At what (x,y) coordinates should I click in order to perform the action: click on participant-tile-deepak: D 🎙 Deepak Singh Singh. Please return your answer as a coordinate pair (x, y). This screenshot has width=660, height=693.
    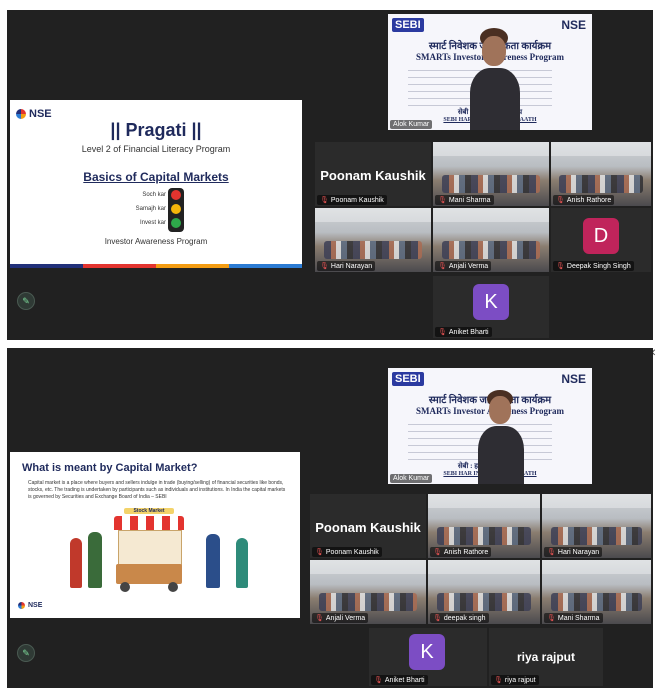
    Looking at the image, I should click on (601, 240).